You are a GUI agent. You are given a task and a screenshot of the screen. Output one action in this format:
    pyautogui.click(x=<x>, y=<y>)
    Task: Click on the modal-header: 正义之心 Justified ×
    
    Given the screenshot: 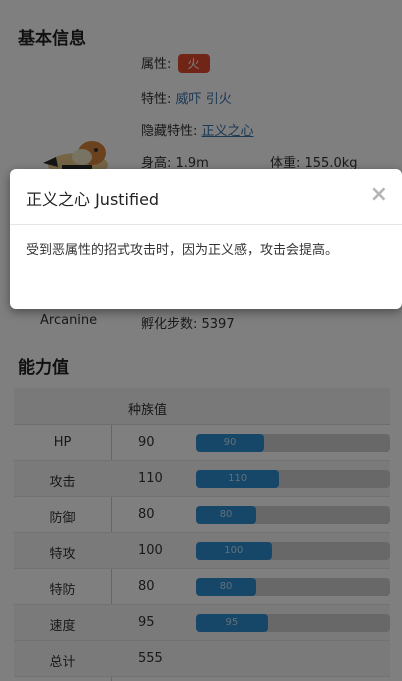 What is the action you would take?
    pyautogui.click(x=206, y=197)
    